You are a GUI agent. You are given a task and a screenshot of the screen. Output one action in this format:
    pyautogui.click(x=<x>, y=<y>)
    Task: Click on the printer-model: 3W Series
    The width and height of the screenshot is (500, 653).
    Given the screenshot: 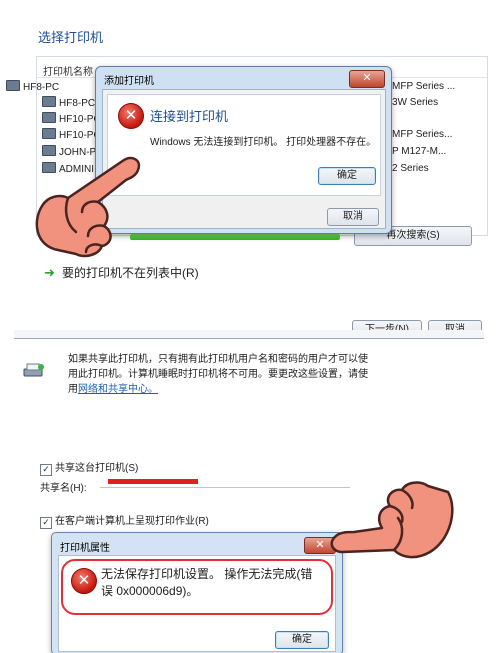 What is the action you would take?
    pyautogui.click(x=415, y=102)
    